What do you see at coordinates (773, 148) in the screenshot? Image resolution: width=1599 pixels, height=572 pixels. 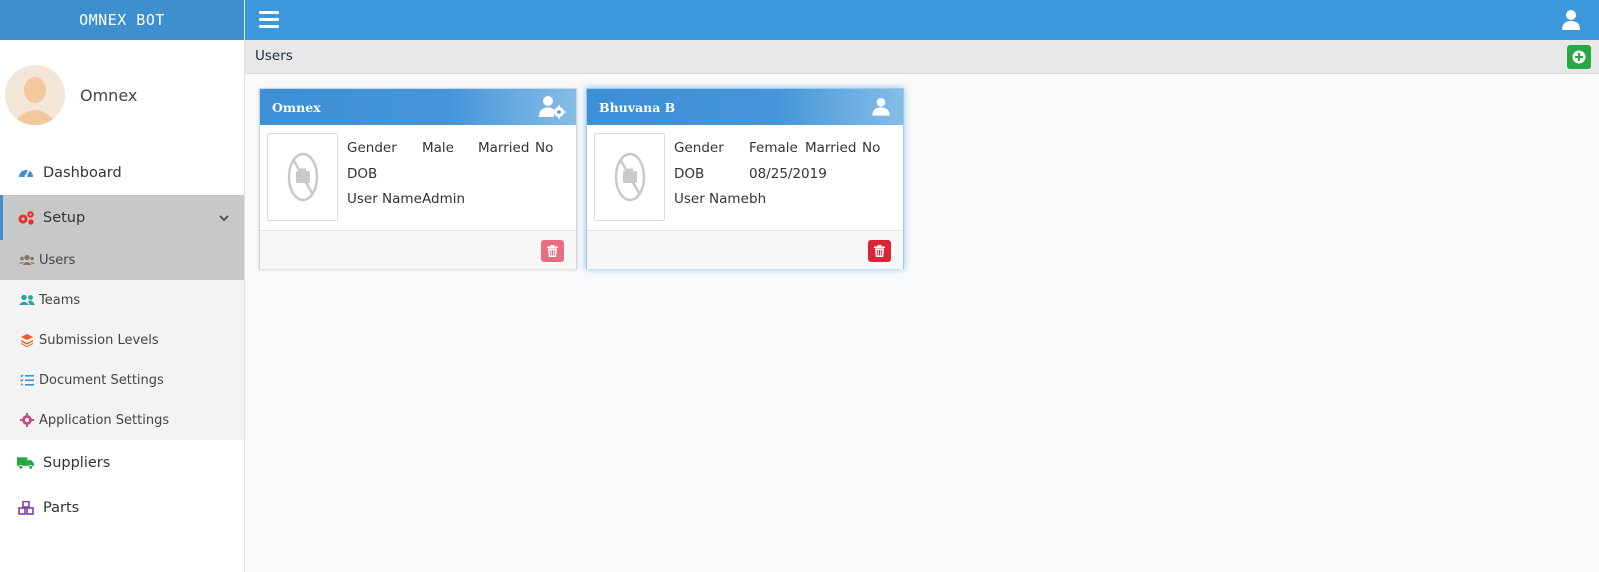 I see `gender-value: Female` at bounding box center [773, 148].